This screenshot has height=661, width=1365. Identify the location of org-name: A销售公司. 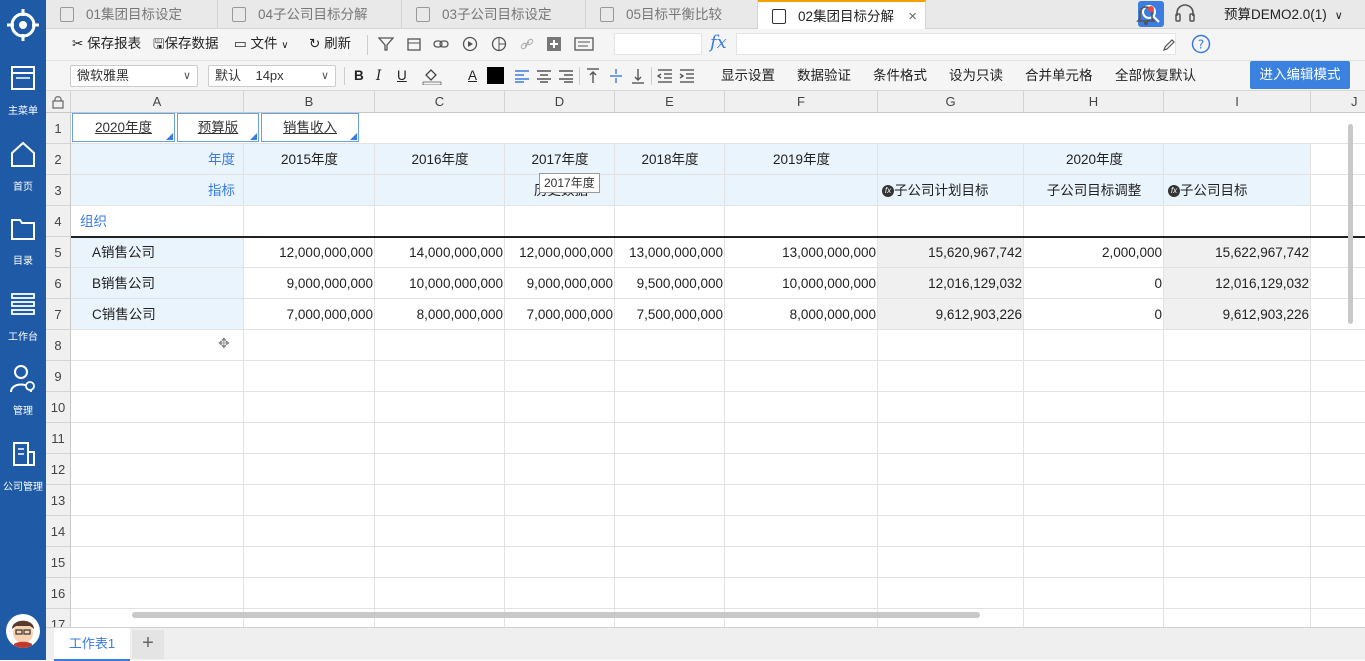
(167, 252).